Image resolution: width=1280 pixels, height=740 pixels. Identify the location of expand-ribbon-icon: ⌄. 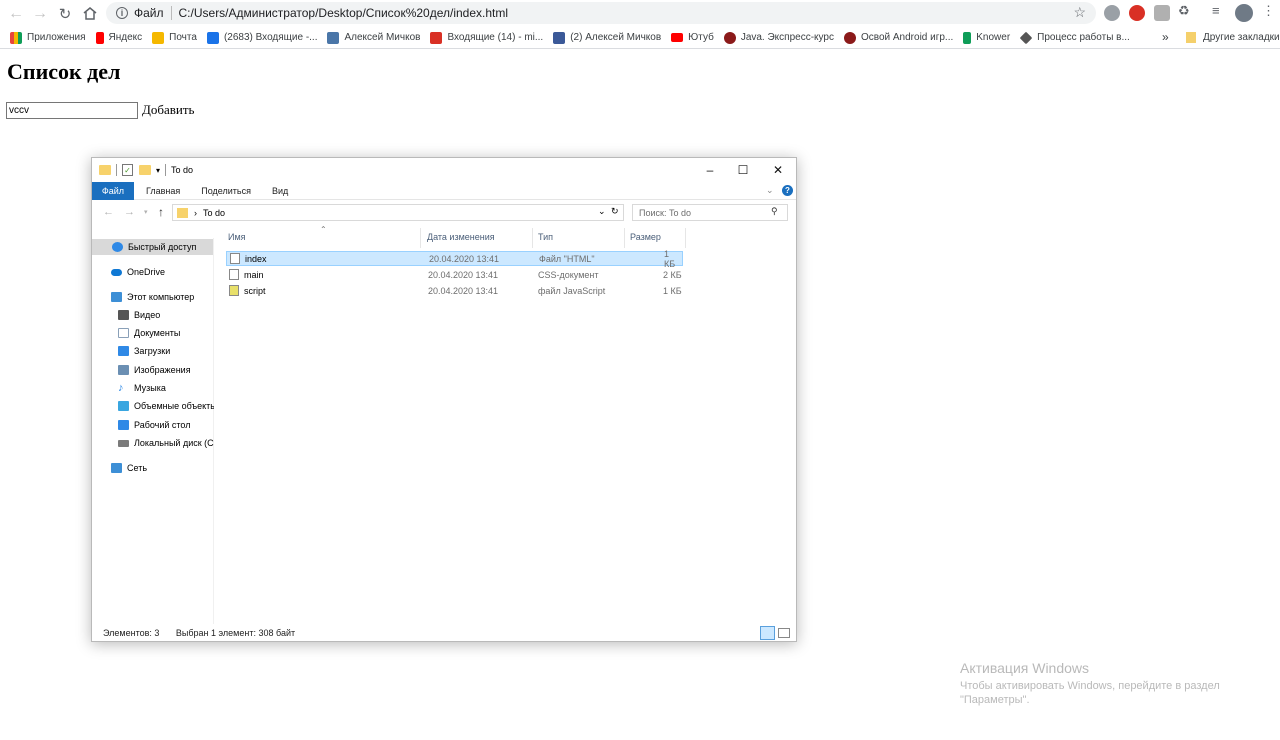
(770, 190).